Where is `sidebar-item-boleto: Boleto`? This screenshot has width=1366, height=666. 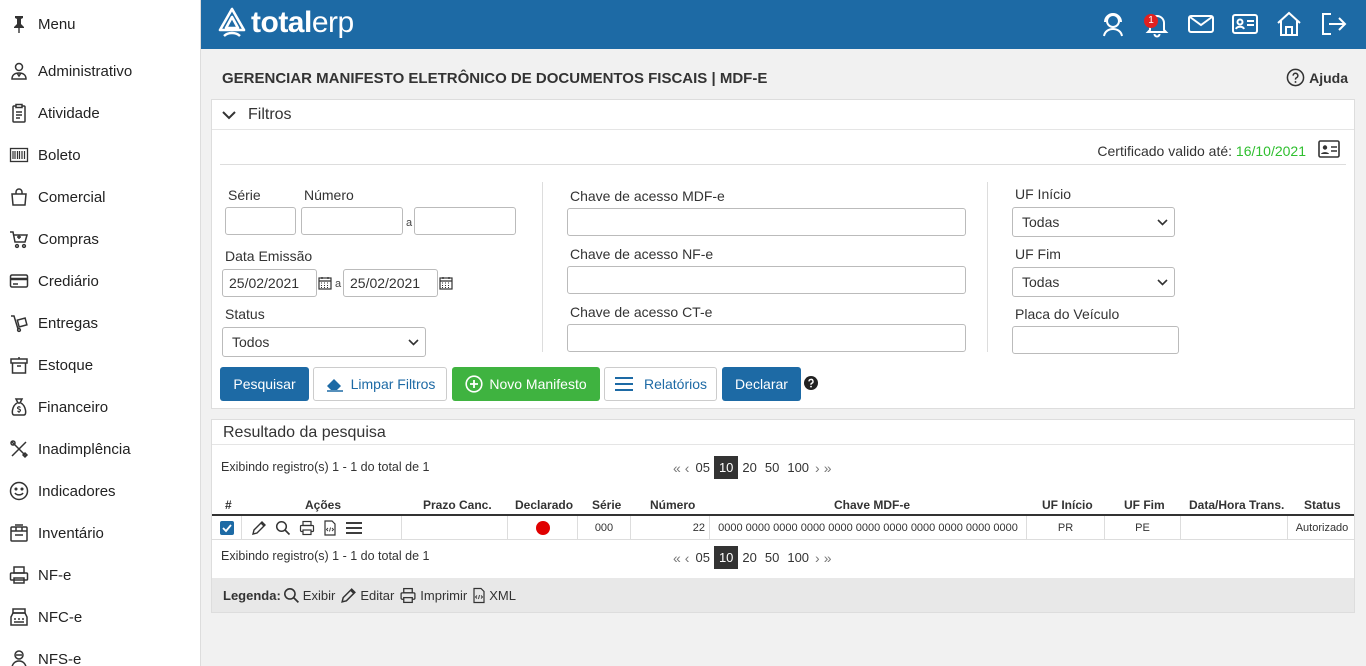
sidebar-item-boleto: Boleto is located at coordinates (100, 155).